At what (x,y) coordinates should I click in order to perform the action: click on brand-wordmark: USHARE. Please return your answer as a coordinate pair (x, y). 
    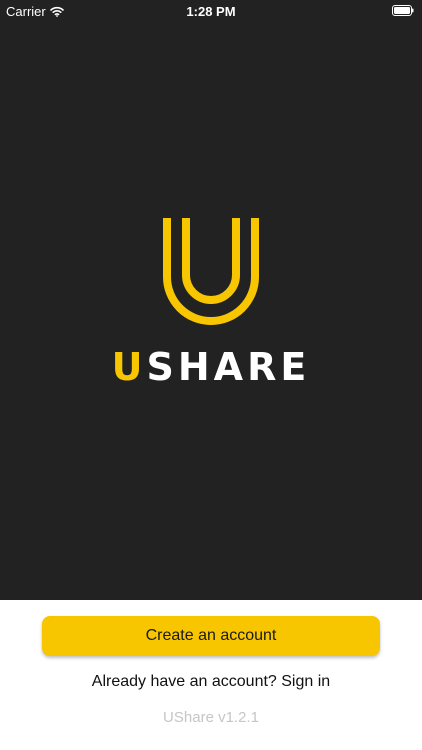
    Looking at the image, I should click on (211, 367).